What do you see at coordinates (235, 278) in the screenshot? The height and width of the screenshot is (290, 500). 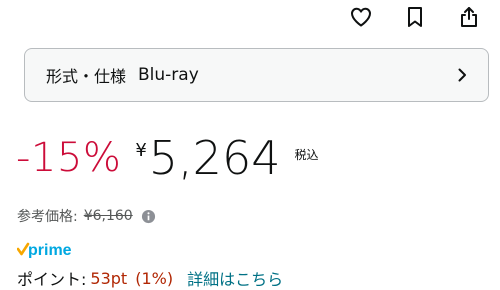 I see `points-details-link: 詳細はこちら` at bounding box center [235, 278].